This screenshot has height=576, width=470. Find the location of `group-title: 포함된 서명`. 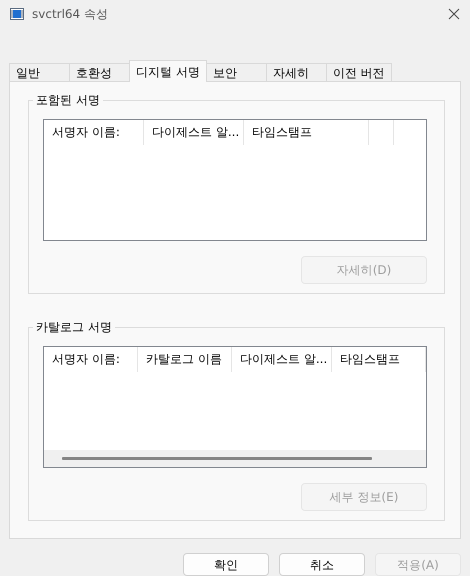

group-title: 포함된 서명 is located at coordinates (68, 100).